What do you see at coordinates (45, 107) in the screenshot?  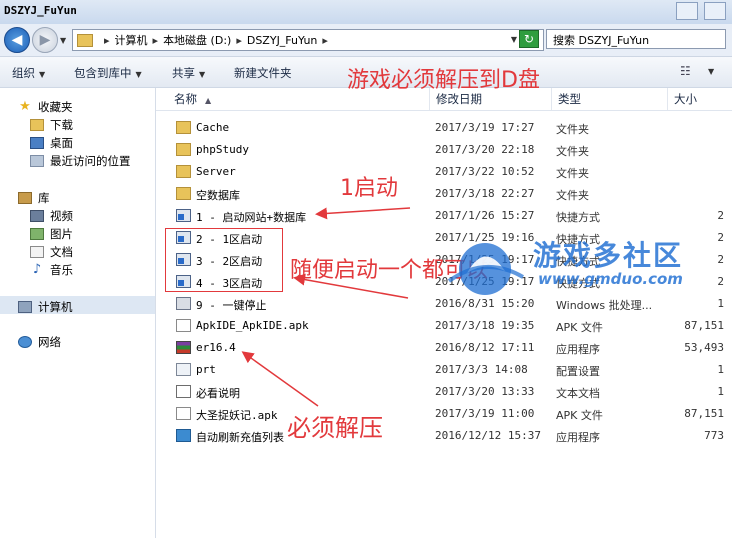 I see `sidebar-item-favorites: ★ 收藏夹` at bounding box center [45, 107].